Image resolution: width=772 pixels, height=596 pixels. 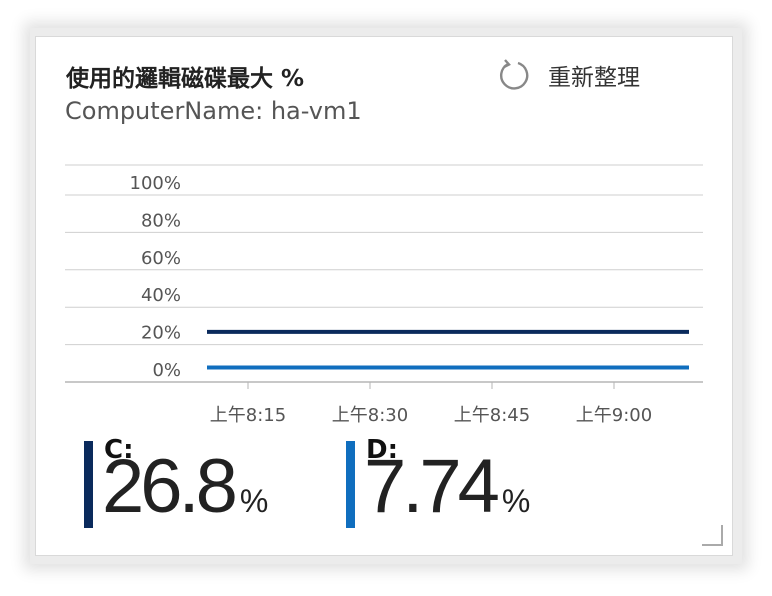 I want to click on y-axis-labels: 100% 80% 60% 40% 20% 0%, so click(x=155, y=277).